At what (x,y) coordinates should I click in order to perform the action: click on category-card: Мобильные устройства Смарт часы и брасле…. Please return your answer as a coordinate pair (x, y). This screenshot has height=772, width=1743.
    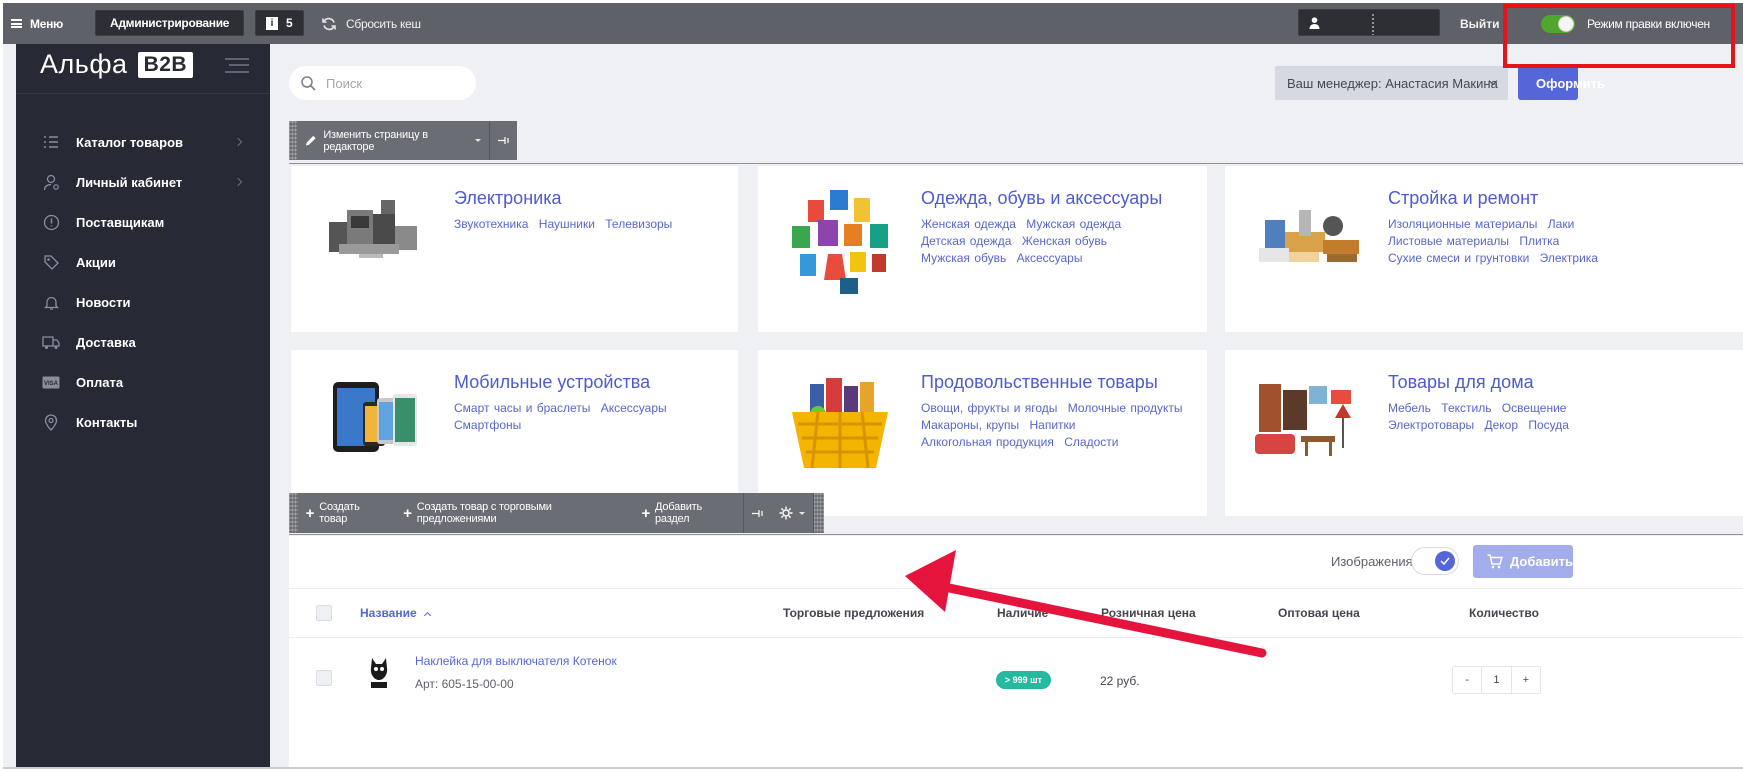
    Looking at the image, I should click on (514, 433).